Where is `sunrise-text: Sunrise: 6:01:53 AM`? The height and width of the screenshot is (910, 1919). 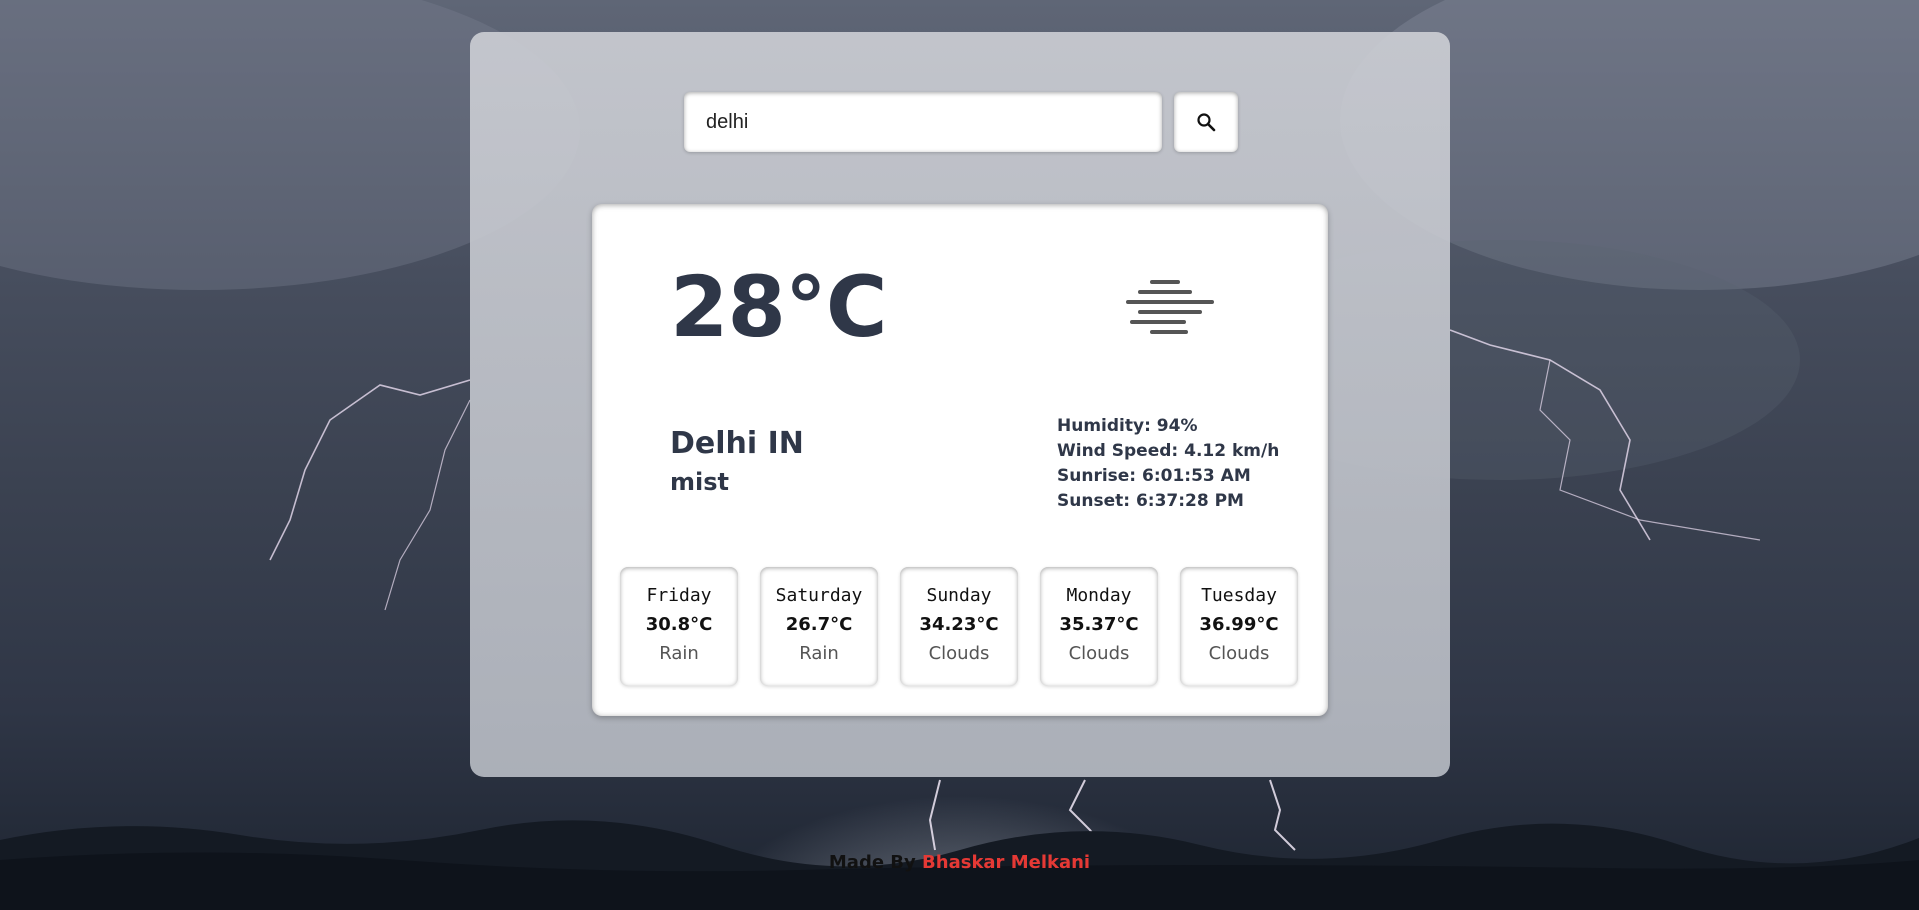
sunrise-text: Sunrise: 6:01:53 AM is located at coordinates (1154, 476).